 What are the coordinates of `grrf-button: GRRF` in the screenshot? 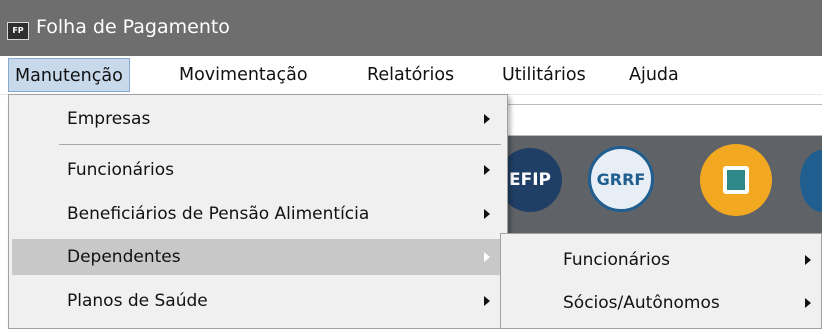 It's located at (621, 179).